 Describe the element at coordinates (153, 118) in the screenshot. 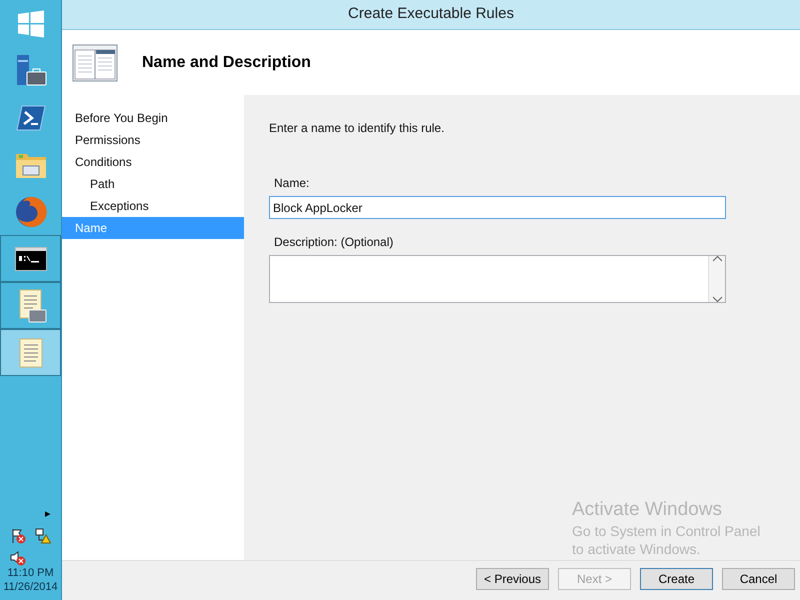

I see `wizard-step: Before You Begin` at that location.